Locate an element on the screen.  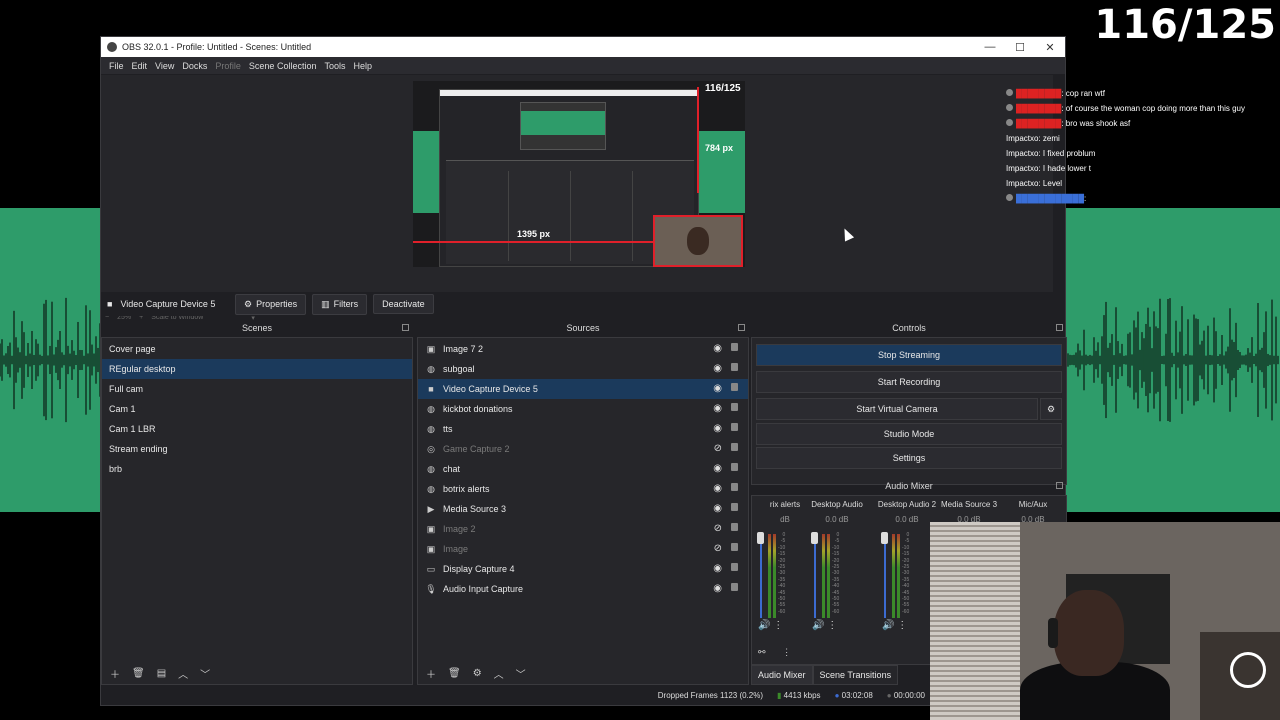
scene-item: Cover page is located at coordinates (257, 349).